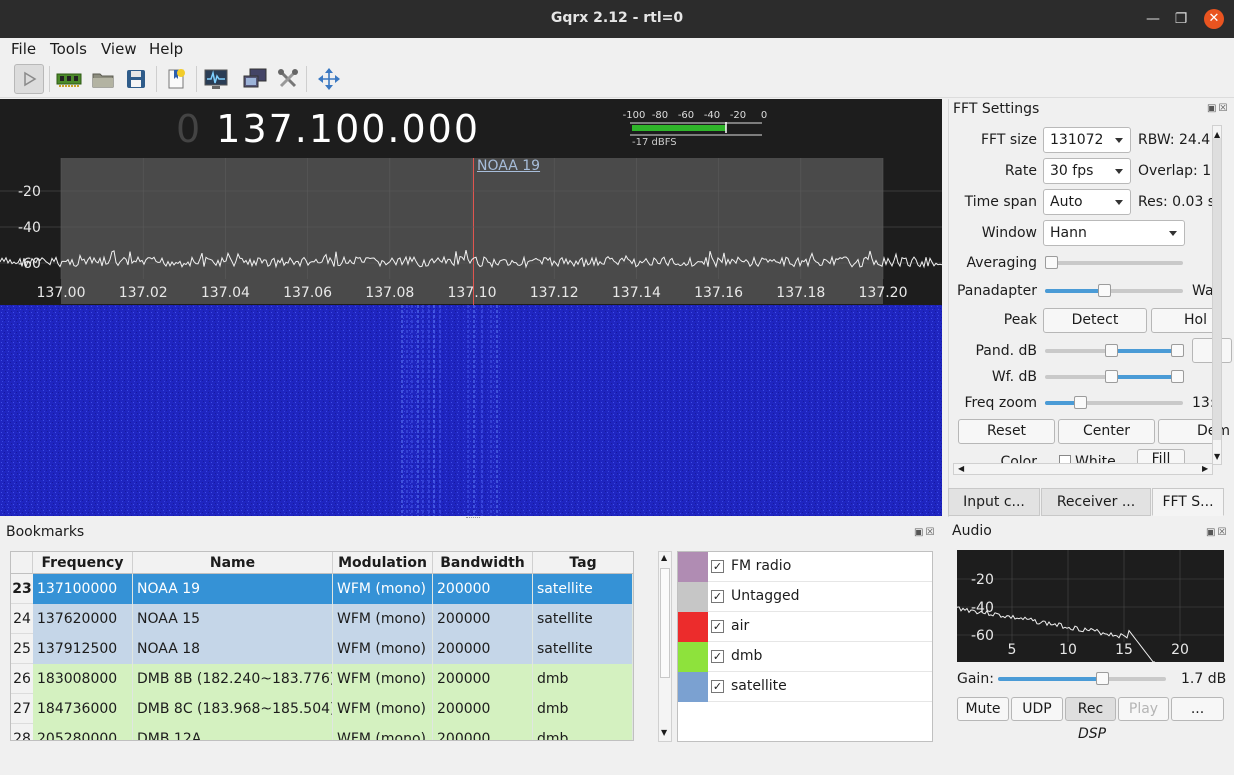  I want to click on dock-float-close-icon: ▣☒, so click(1218, 108).